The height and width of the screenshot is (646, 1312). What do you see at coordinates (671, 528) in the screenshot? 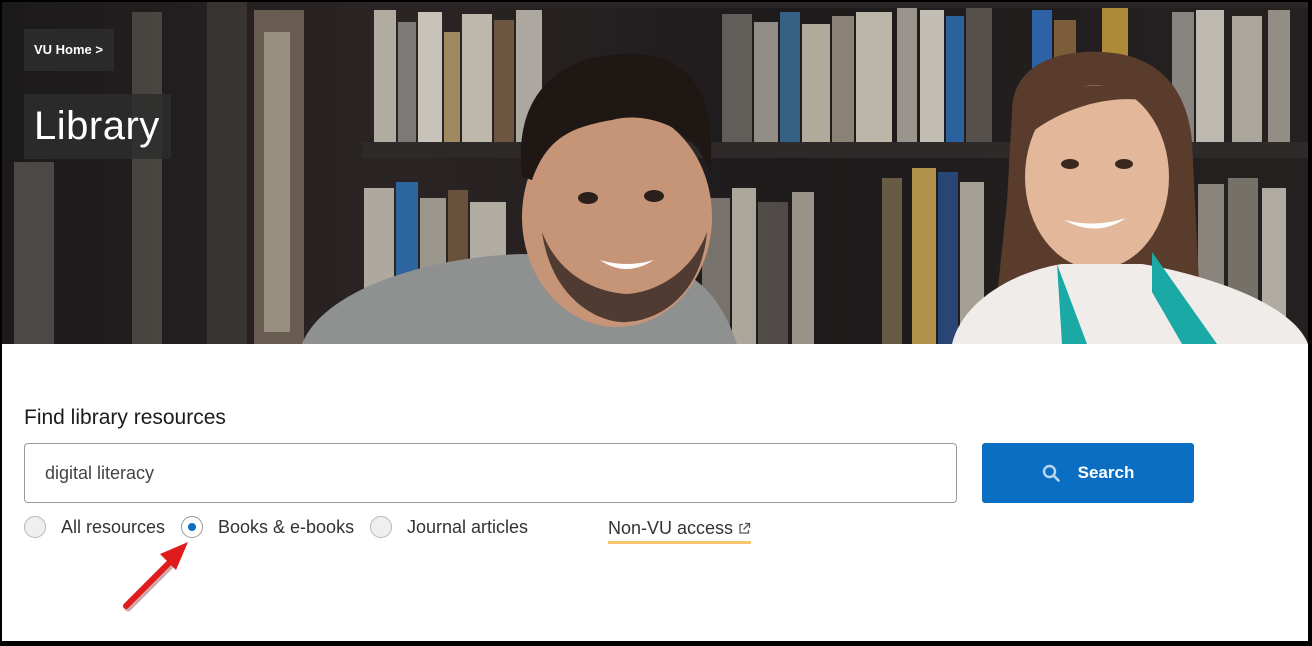
I see `non-vu-access-label: Non-VU access` at bounding box center [671, 528].